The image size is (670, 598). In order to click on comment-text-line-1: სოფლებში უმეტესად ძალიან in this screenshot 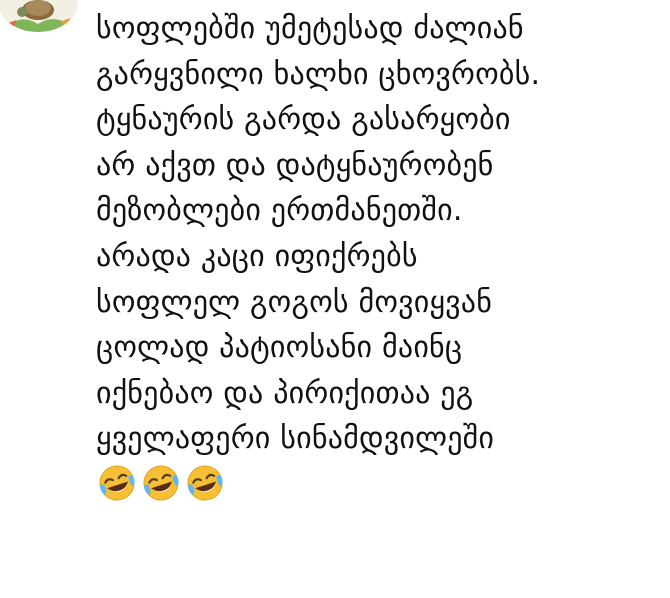, I will do `click(310, 28)`.